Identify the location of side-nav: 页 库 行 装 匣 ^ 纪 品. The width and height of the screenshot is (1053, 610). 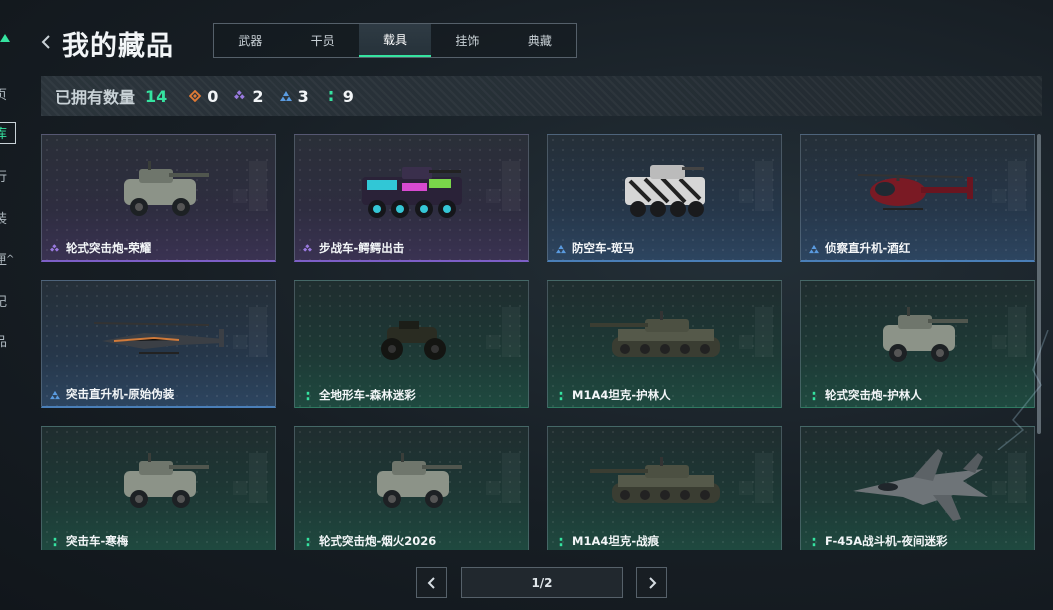
(11, 305).